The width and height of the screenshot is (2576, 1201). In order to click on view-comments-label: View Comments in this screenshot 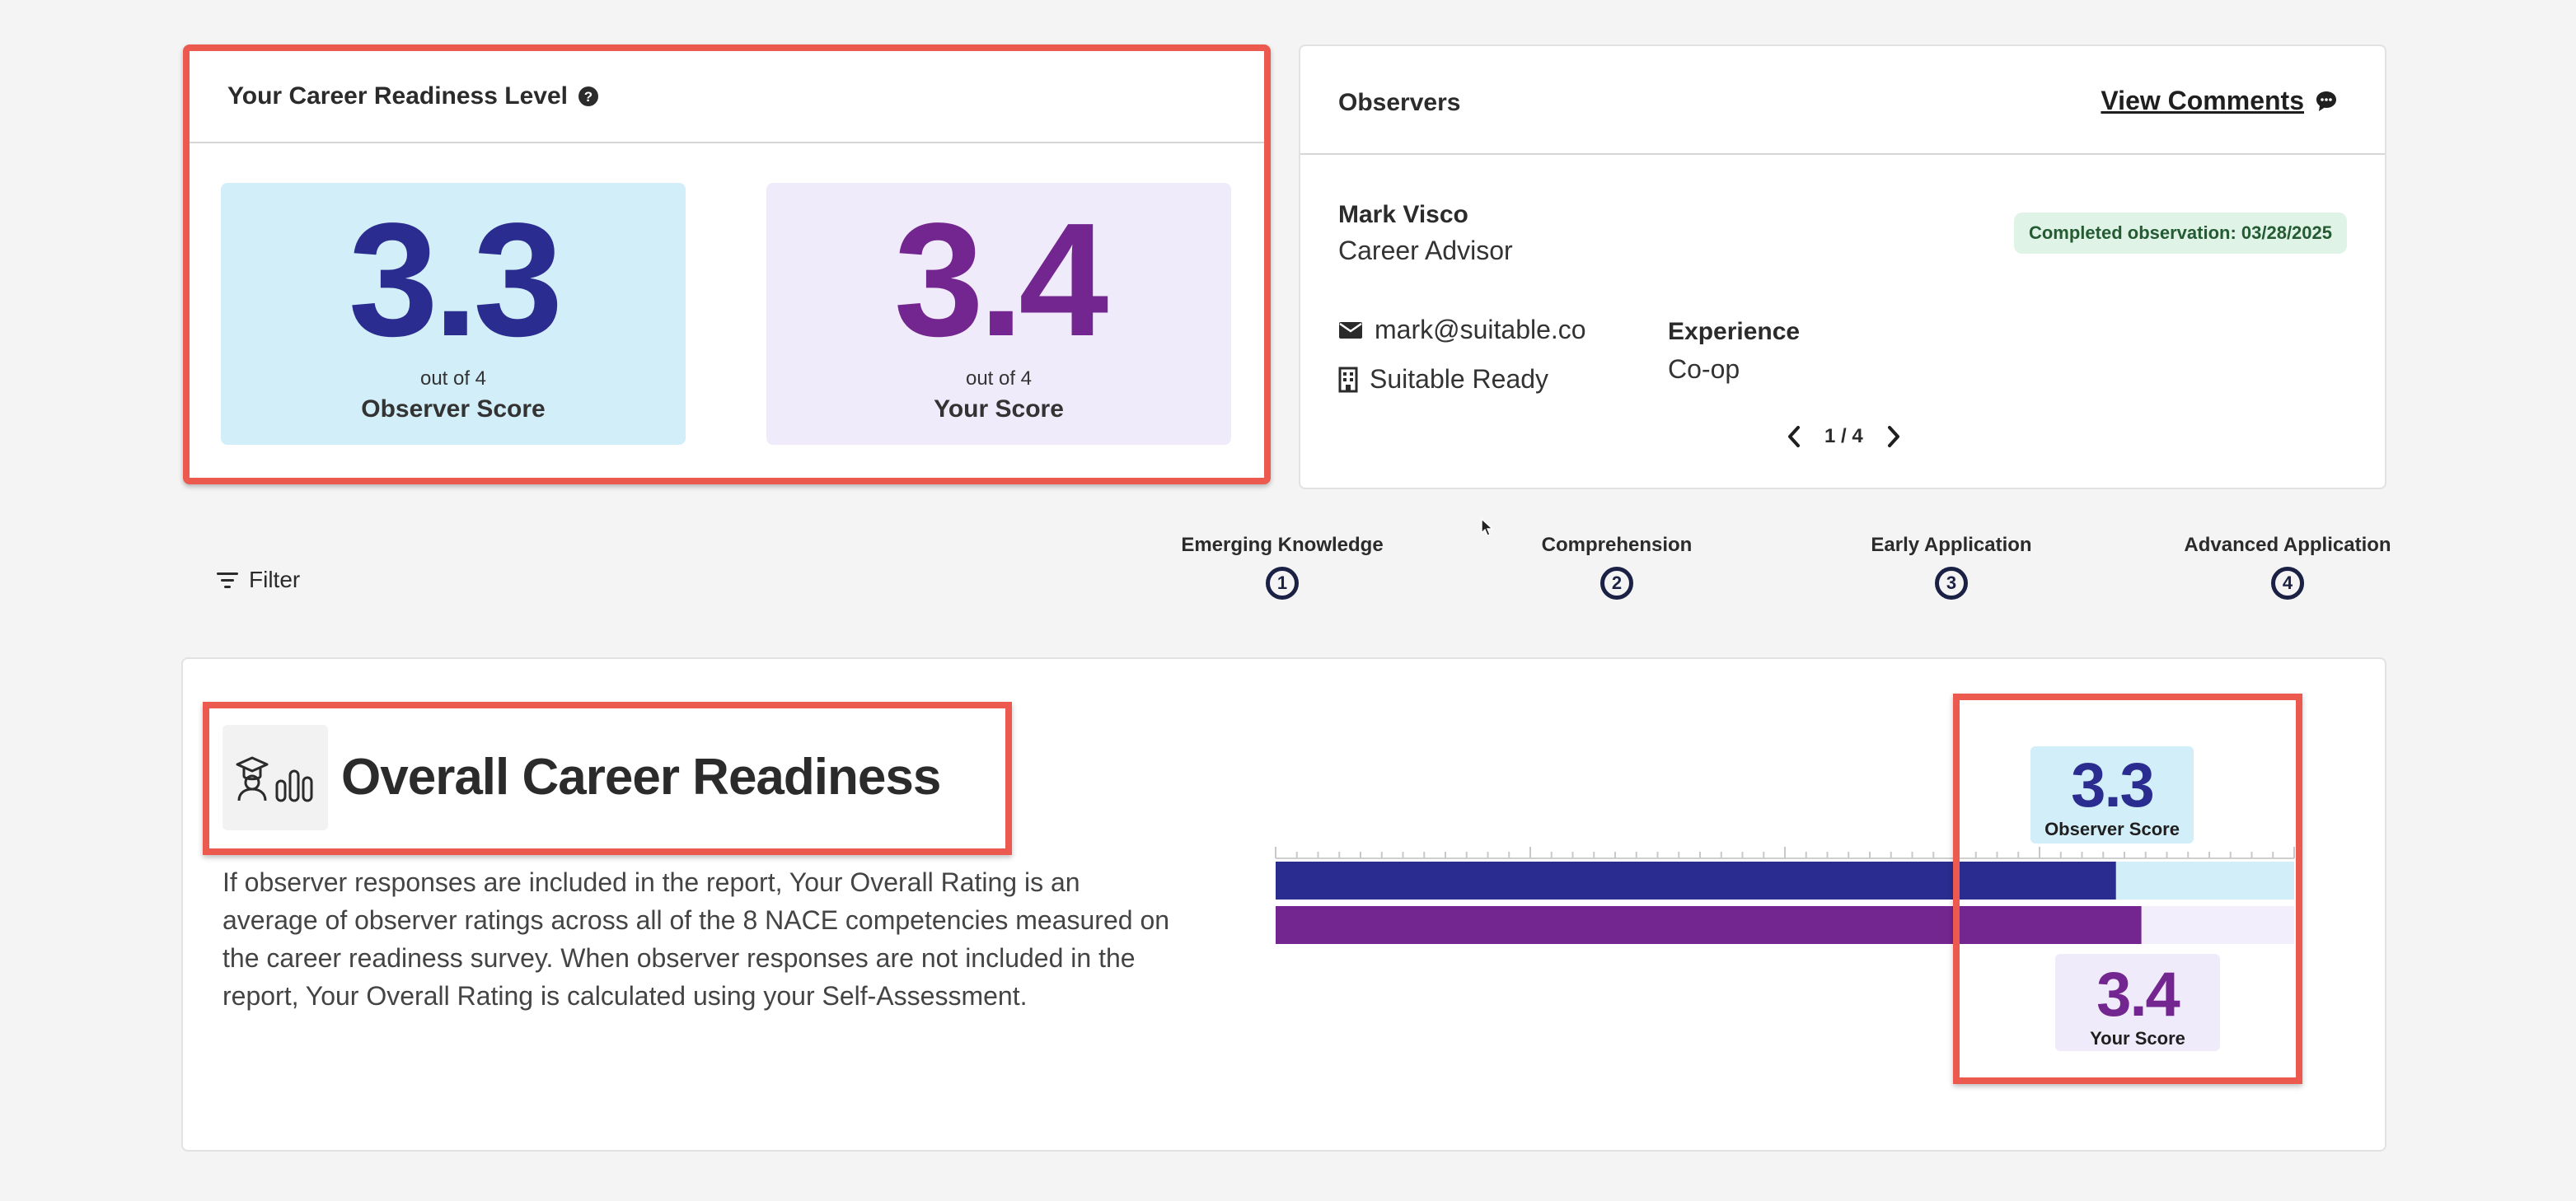, I will do `click(2202, 101)`.